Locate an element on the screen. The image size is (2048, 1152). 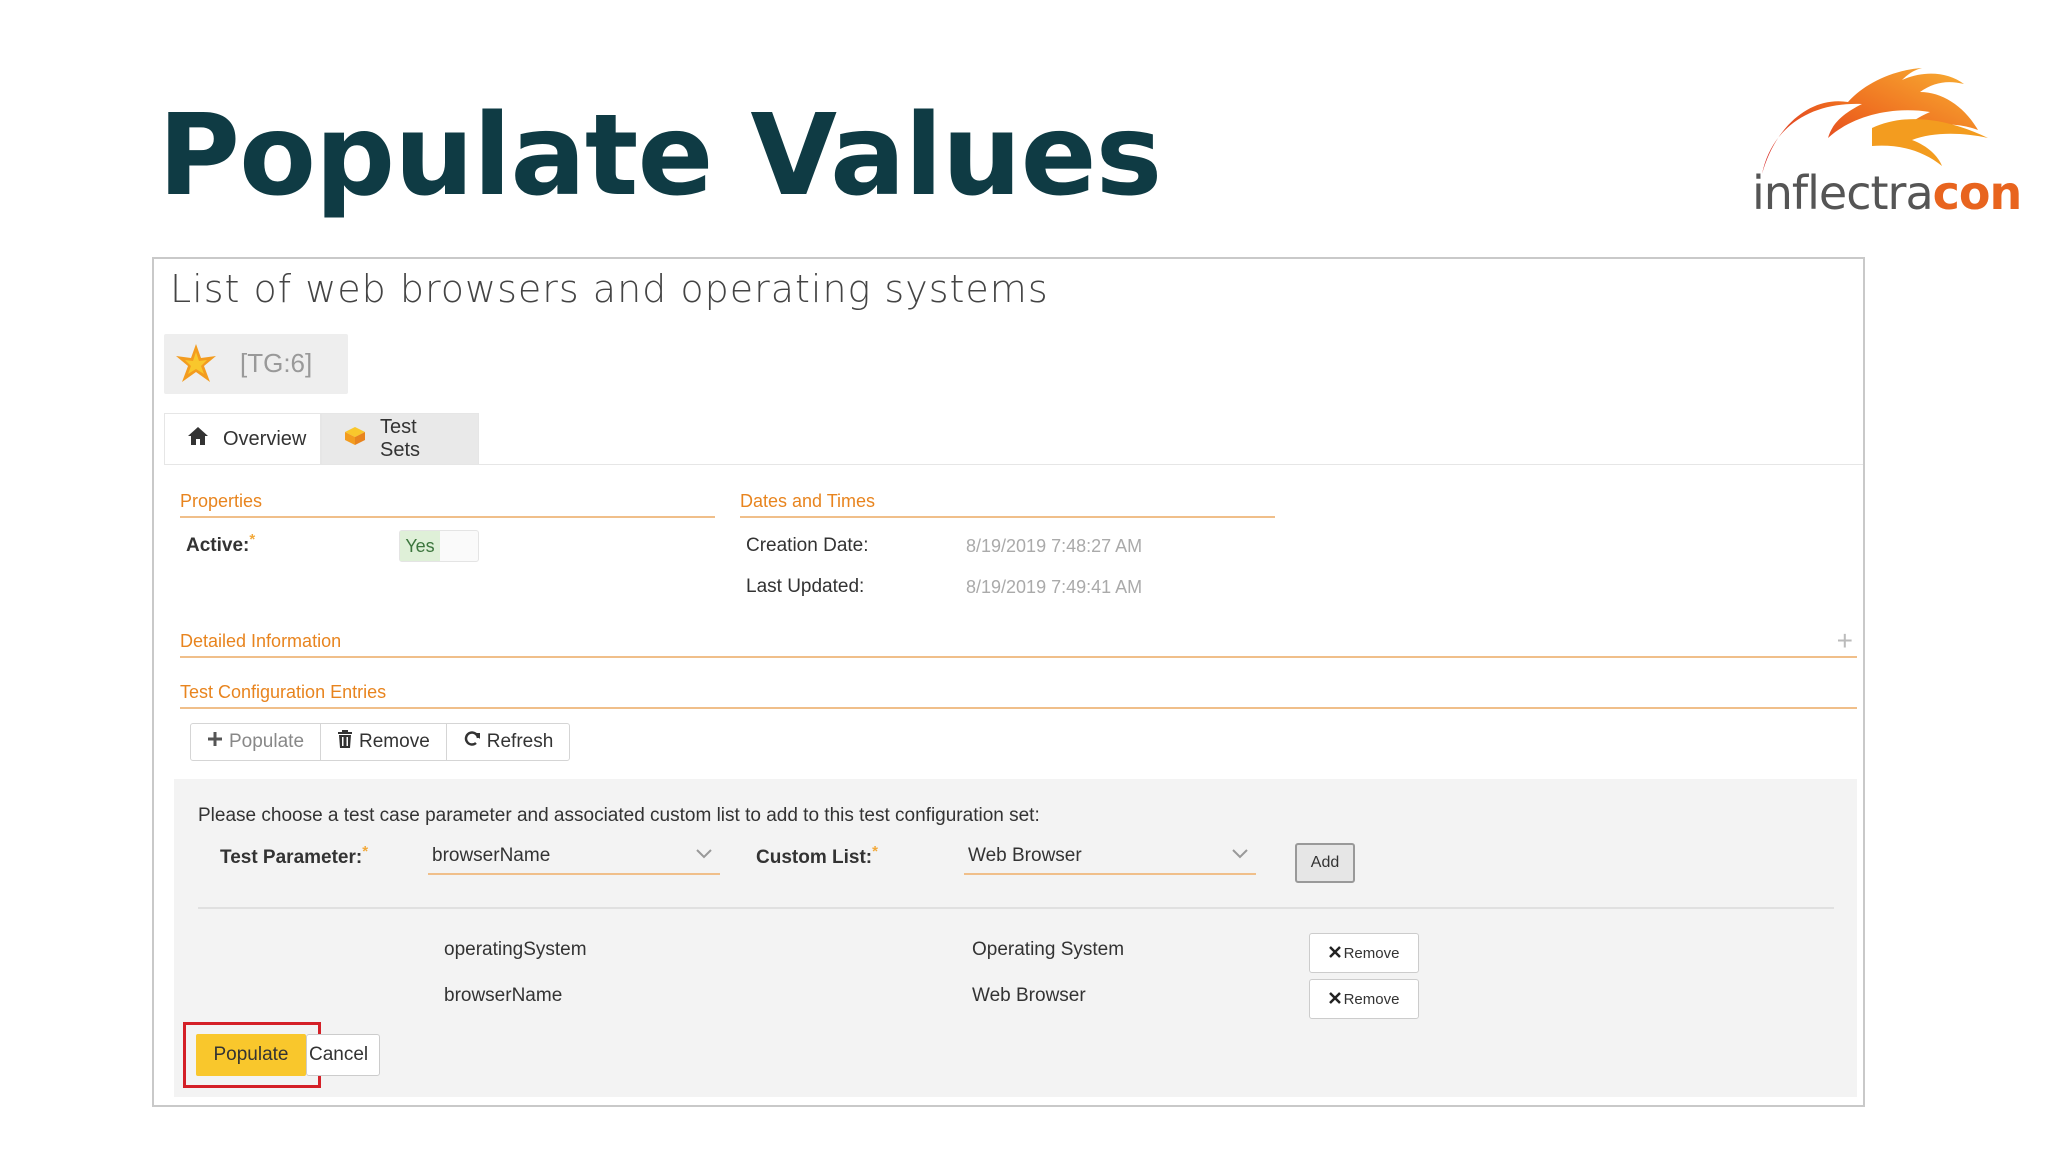
row-parameter: browserName is located at coordinates (503, 995).